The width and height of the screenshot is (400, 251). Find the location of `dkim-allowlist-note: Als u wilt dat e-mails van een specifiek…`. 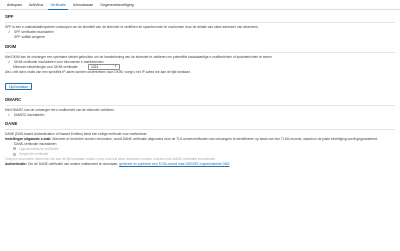

dkim-allowlist-note: Als u wilt dat e-mails van een specifiek… is located at coordinates (98, 72).